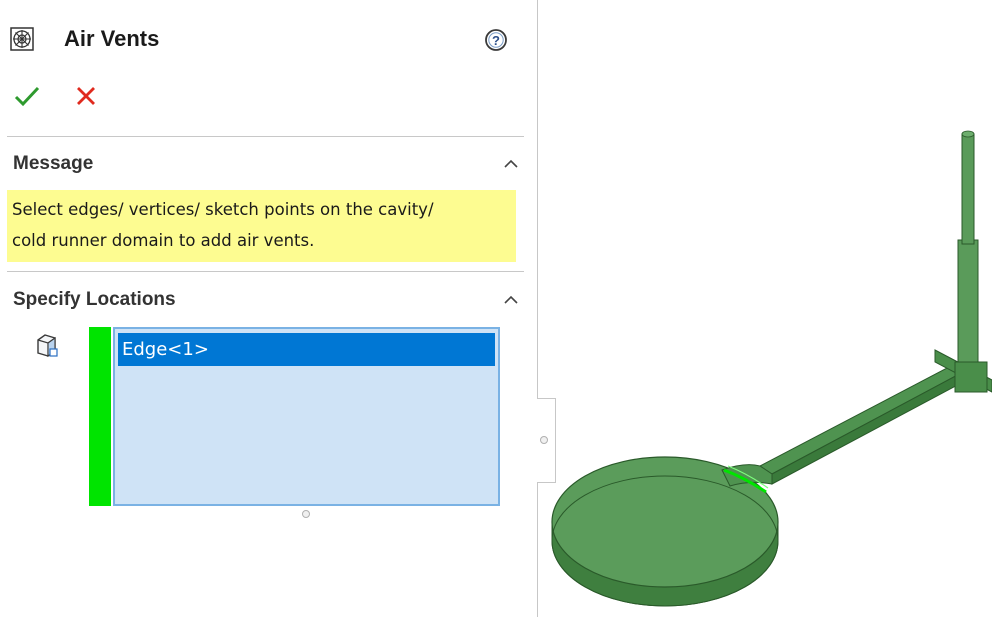 This screenshot has width=992, height=617. I want to click on ok-button, so click(27, 96).